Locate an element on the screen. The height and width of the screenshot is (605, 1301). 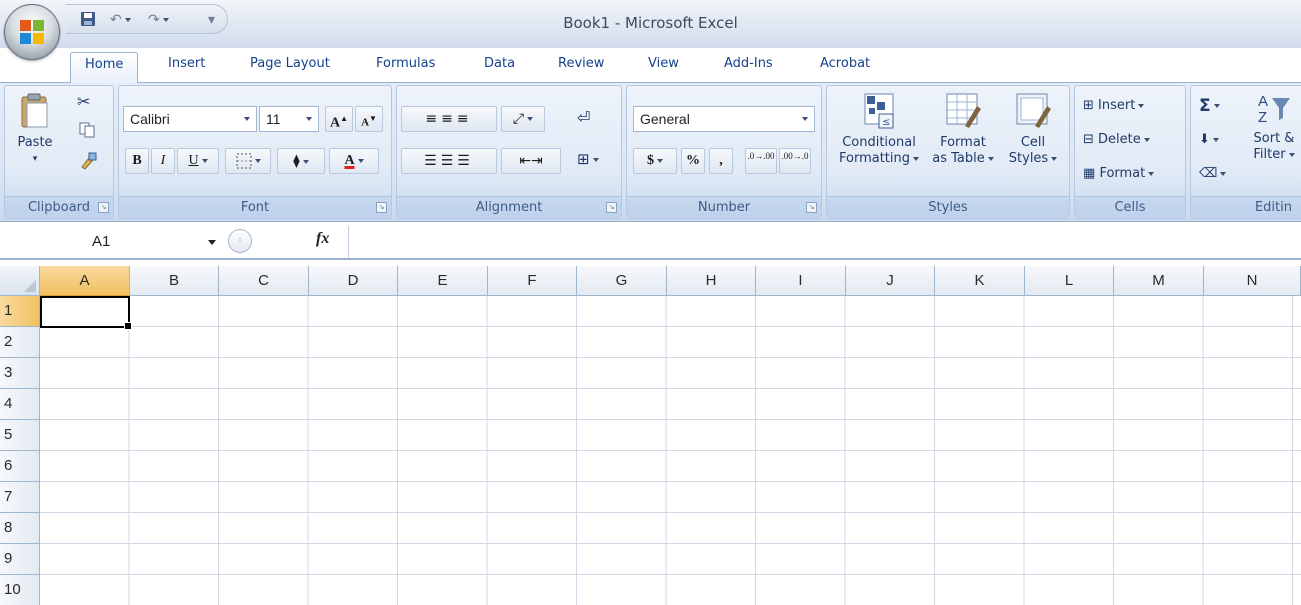
font-size-value: 11 is located at coordinates (273, 119).